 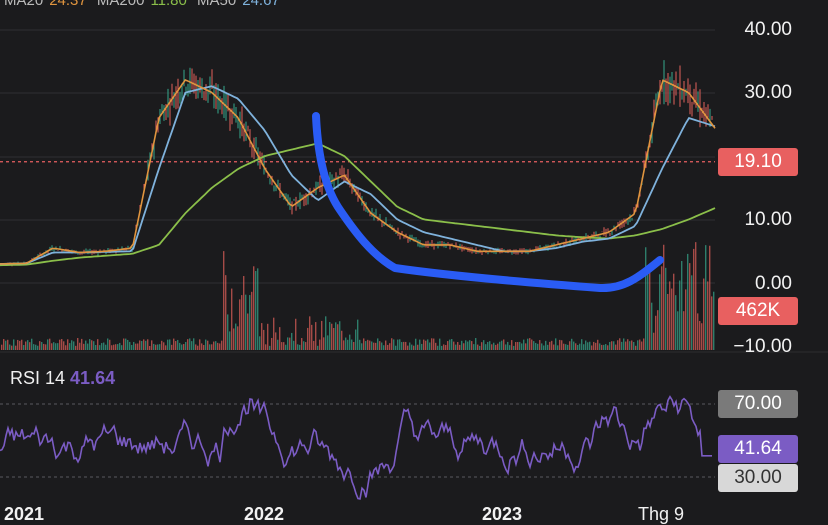 I want to click on last-price-badge: 19.10, so click(x=758, y=162).